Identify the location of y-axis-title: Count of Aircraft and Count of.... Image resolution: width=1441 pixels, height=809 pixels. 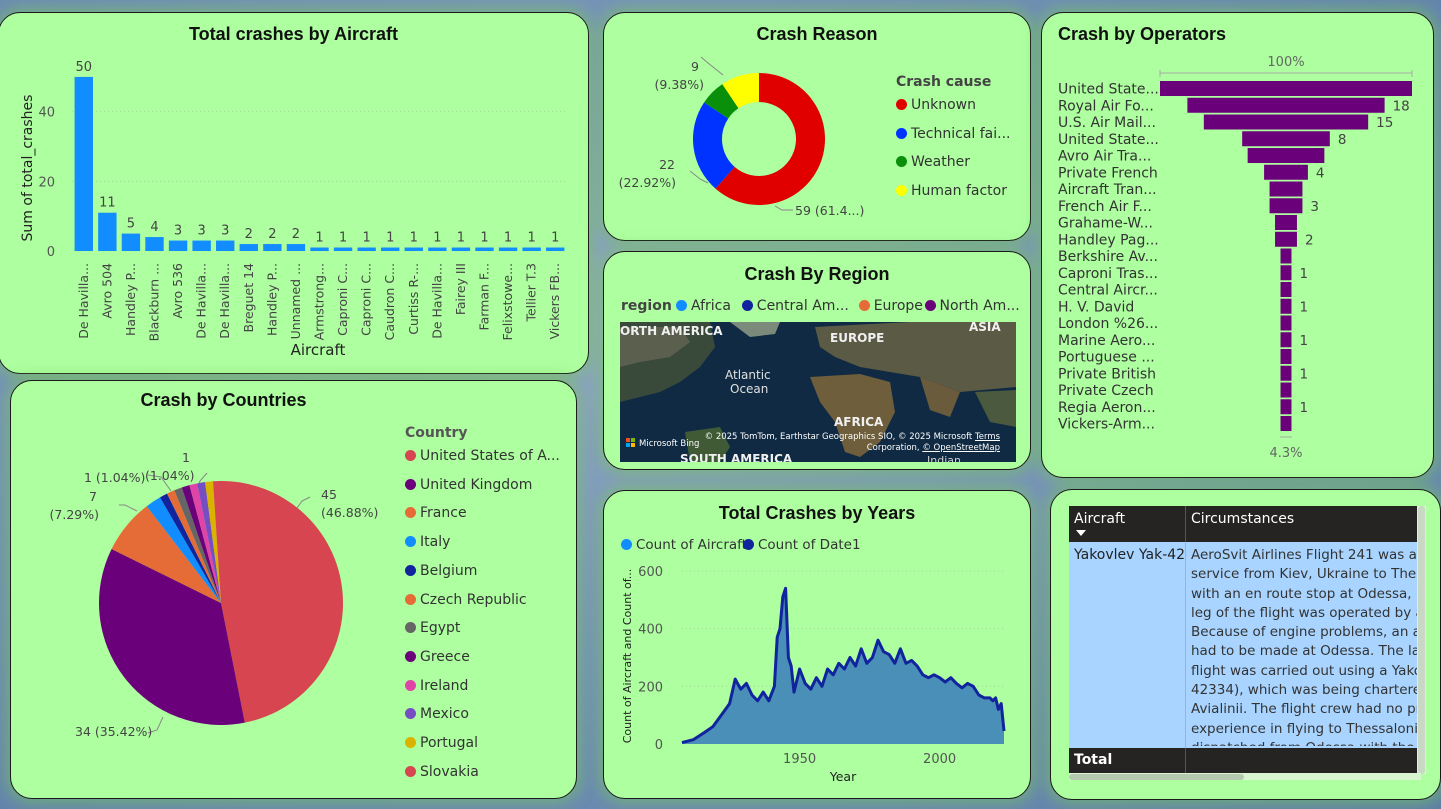
(627, 656).